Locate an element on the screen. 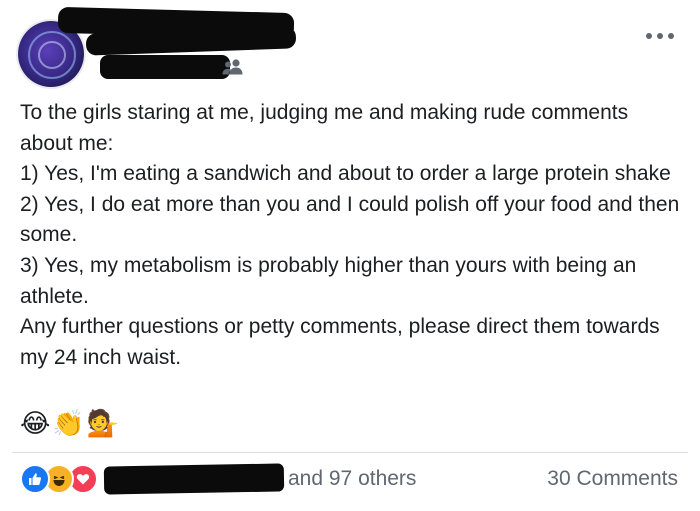  tears-of-joy-emoji: 😂 is located at coordinates (35, 424).